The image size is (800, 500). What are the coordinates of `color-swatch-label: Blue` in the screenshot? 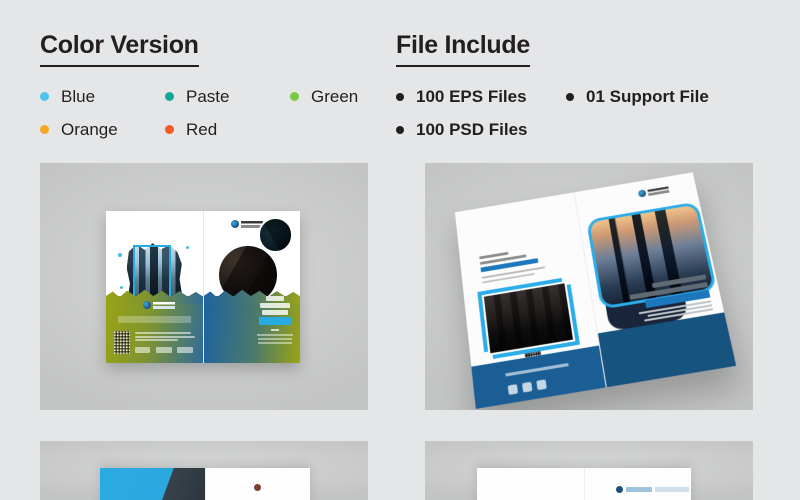 It's located at (78, 96).